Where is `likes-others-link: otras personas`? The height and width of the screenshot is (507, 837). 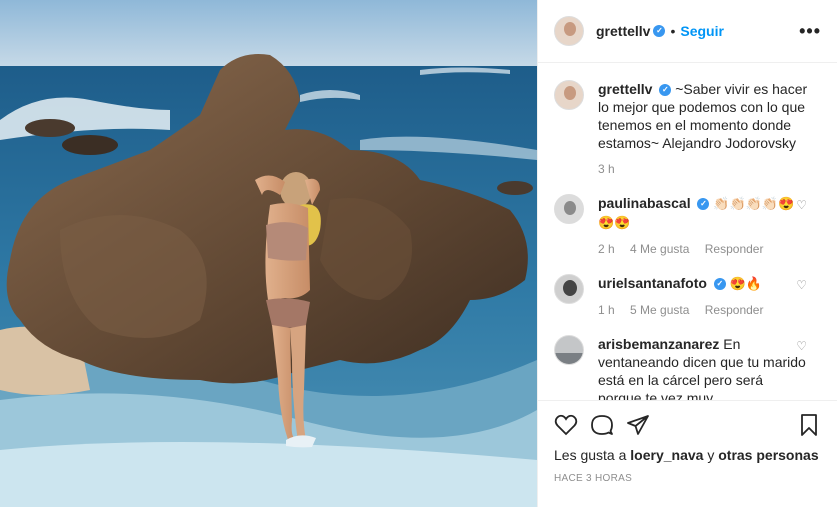 likes-others-link: otras personas is located at coordinates (768, 455).